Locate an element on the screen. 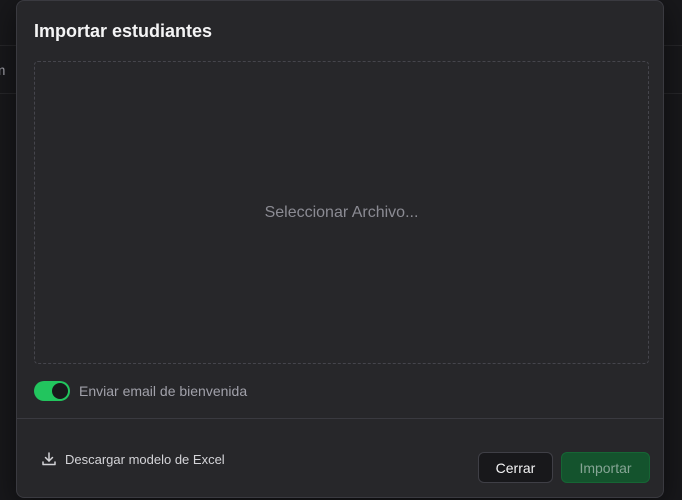  welcome-email-option: Enviar email de bienvenida is located at coordinates (140, 391).